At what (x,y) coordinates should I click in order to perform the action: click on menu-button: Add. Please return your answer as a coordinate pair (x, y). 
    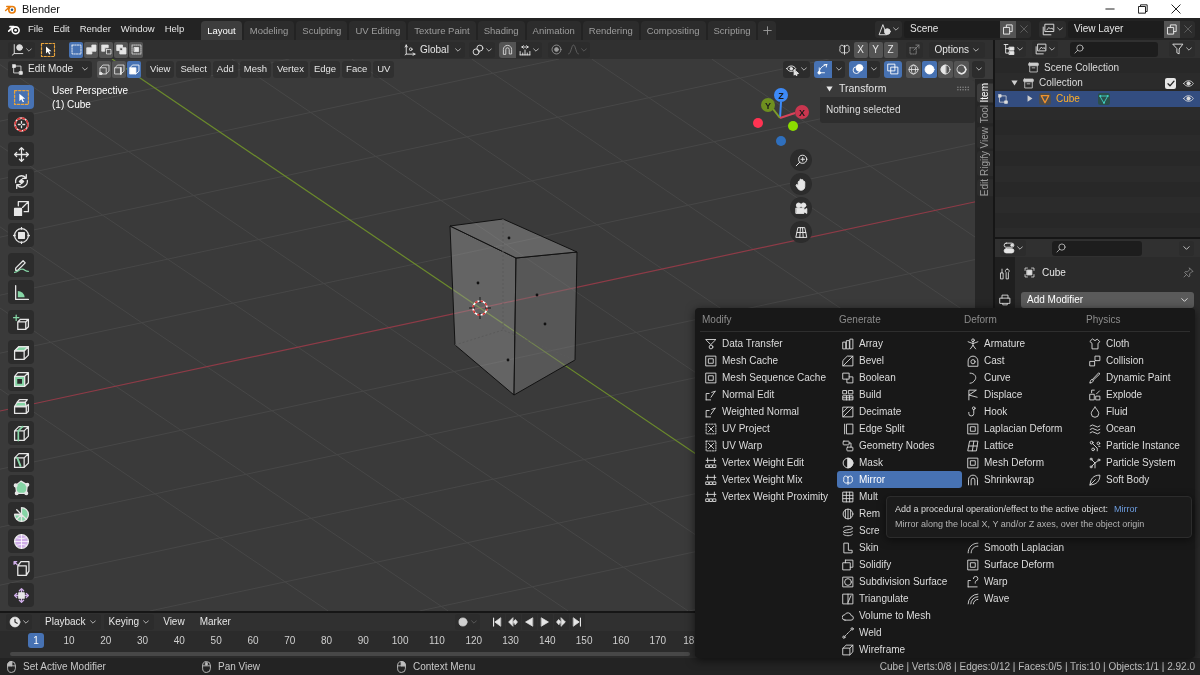
    Looking at the image, I should click on (225, 69).